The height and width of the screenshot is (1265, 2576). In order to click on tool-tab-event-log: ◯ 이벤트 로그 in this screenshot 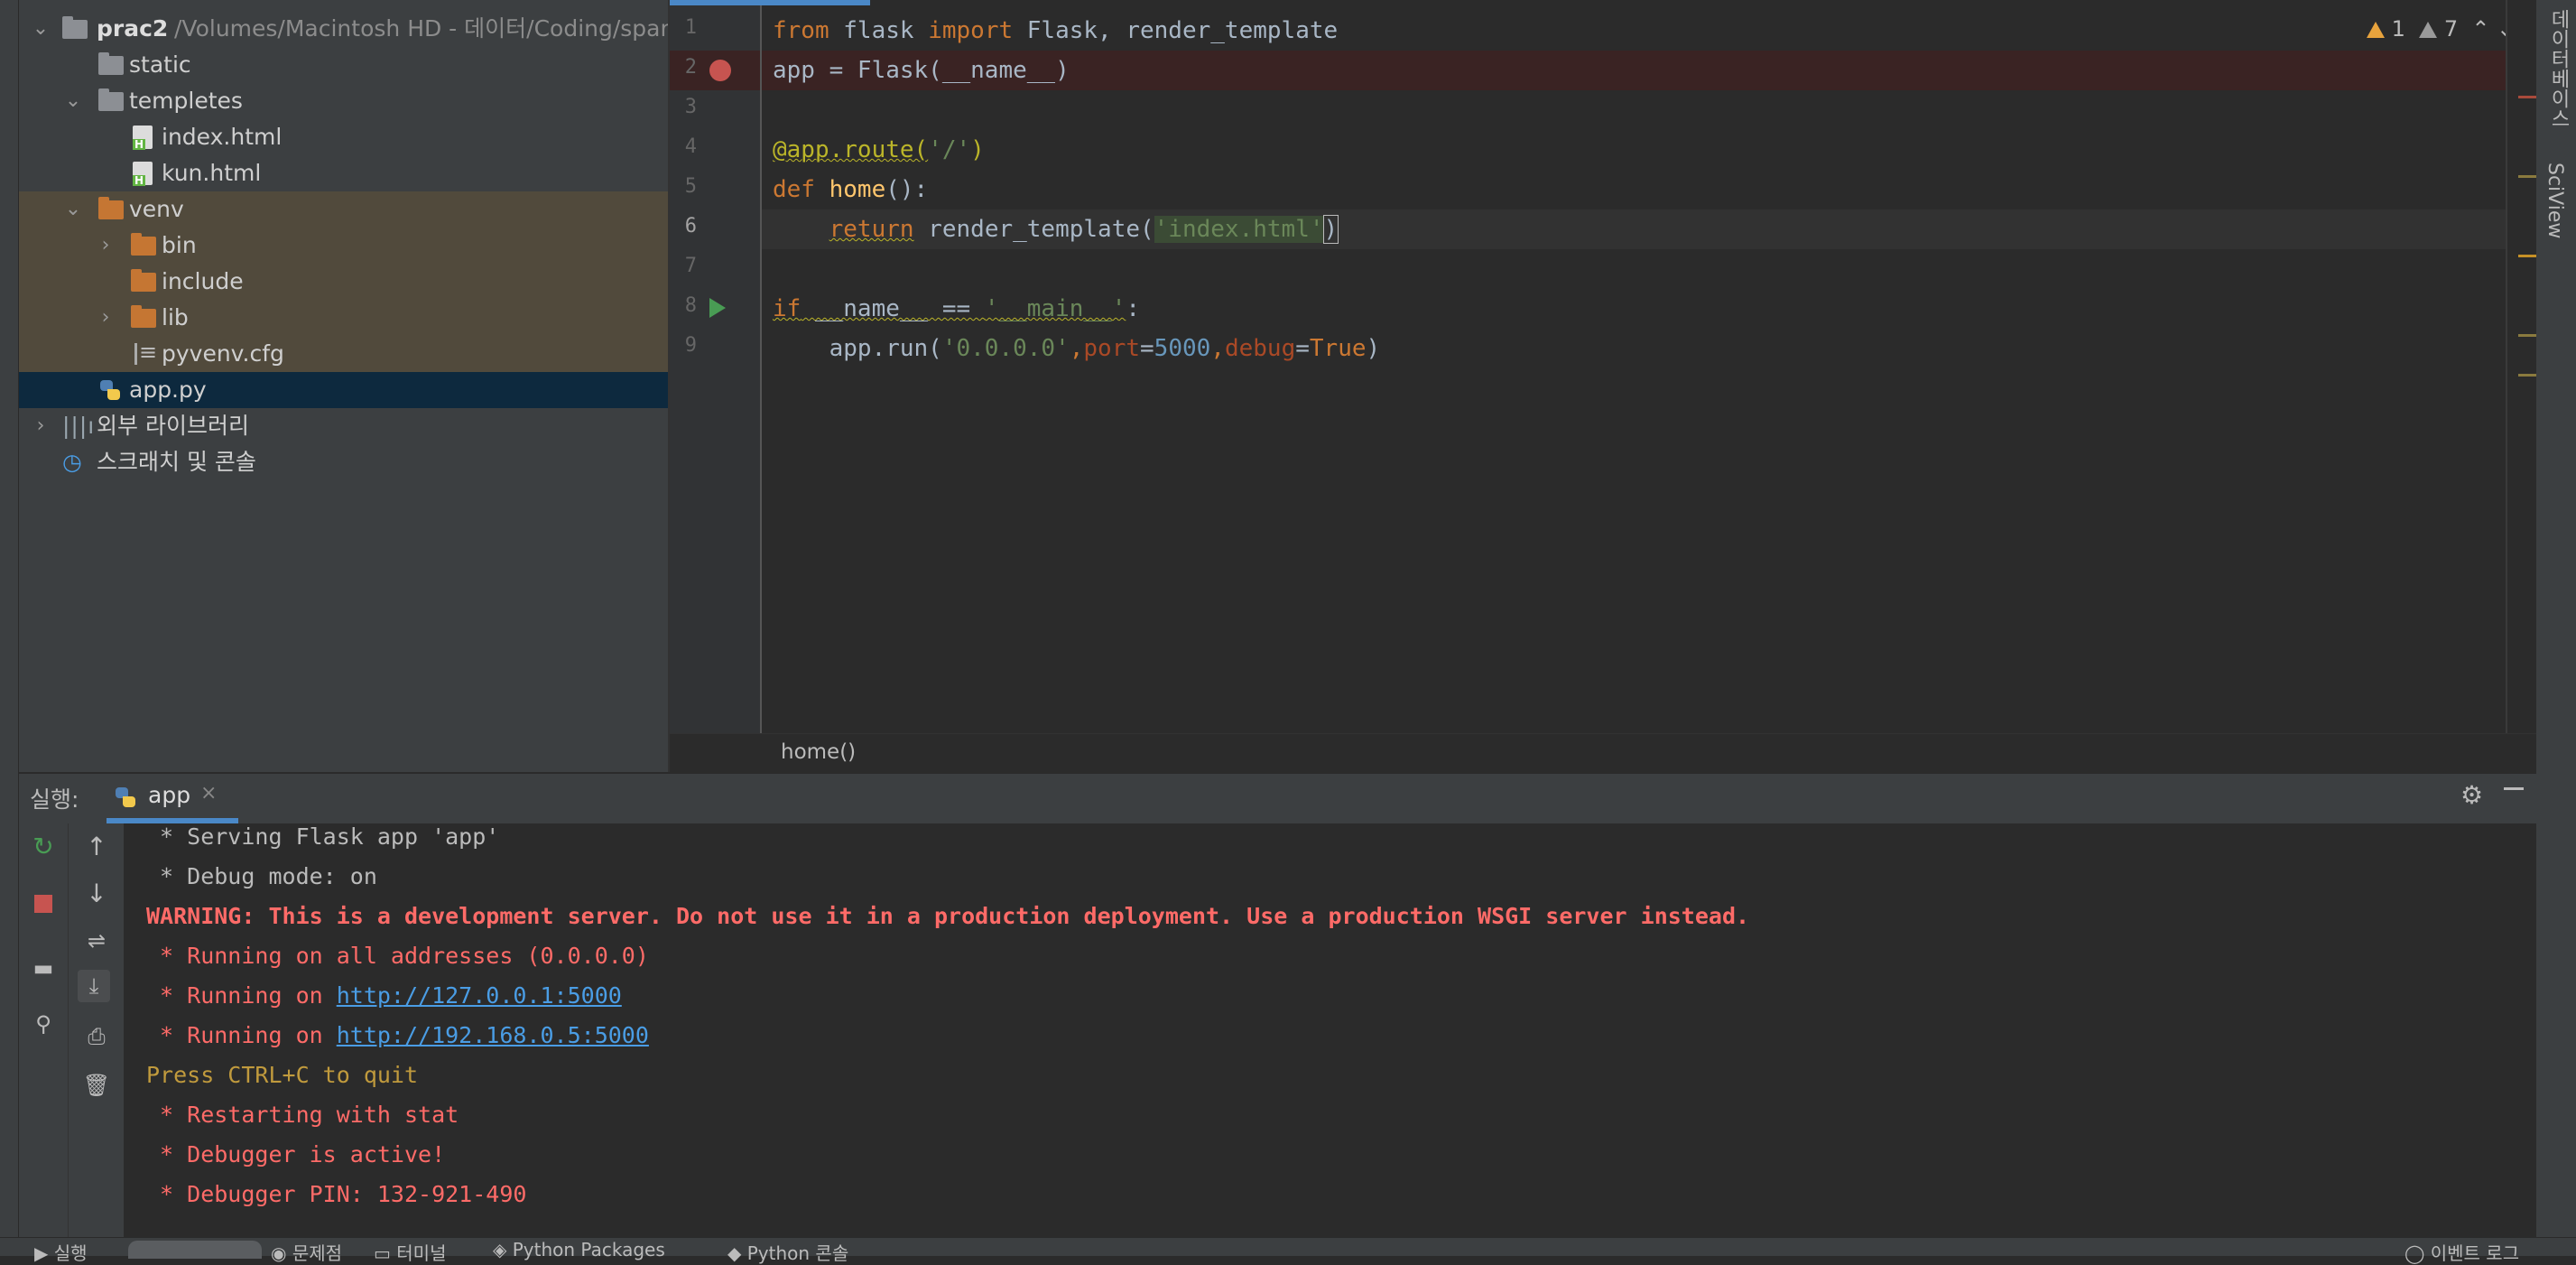, I will do `click(2462, 1252)`.